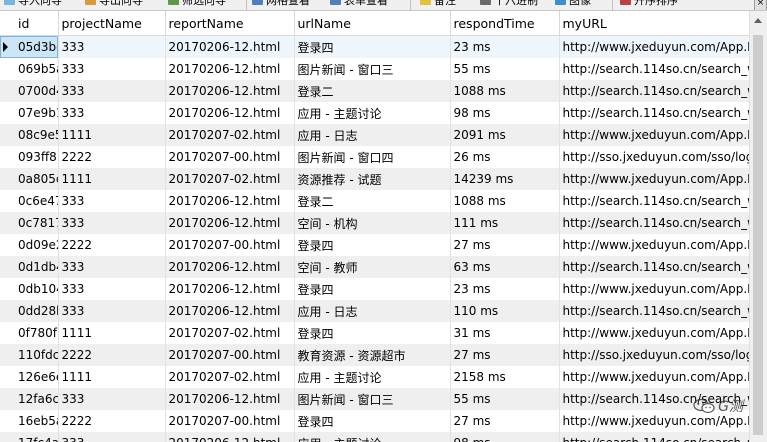 This screenshot has height=442, width=767. I want to click on scrollbar-thumb, so click(758, 235).